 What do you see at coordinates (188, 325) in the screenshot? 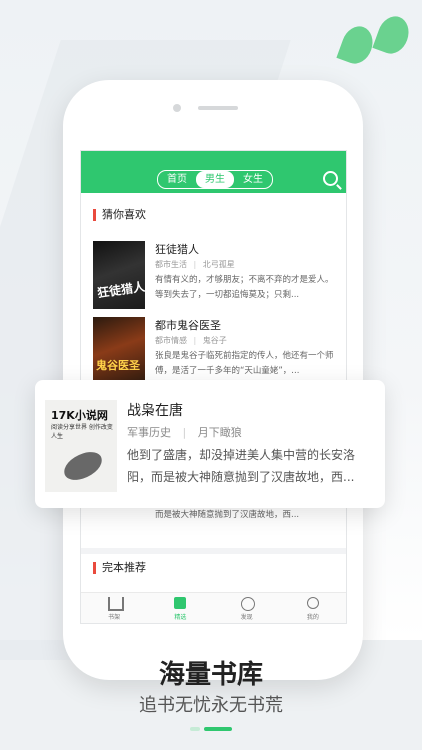
I see `book-title: 都市鬼谷医圣` at bounding box center [188, 325].